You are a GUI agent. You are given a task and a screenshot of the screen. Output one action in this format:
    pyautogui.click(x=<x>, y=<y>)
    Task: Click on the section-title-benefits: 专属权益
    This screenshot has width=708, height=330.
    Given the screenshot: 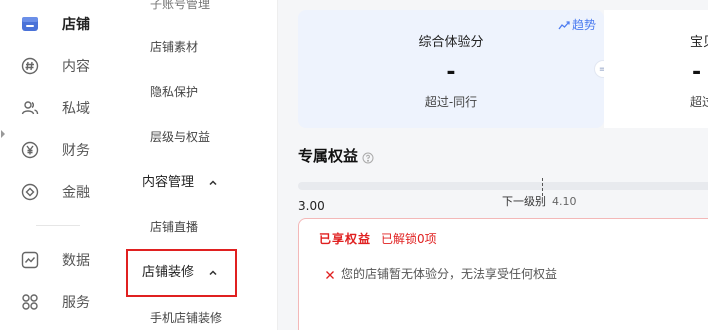 What is the action you would take?
    pyautogui.click(x=336, y=155)
    